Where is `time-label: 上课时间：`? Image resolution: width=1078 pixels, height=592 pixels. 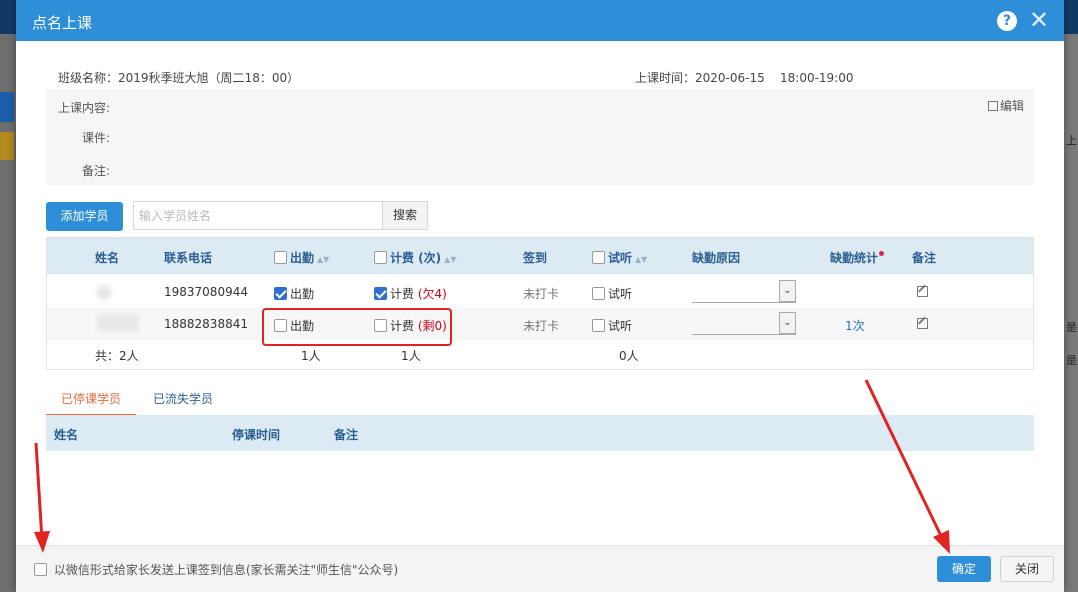 time-label: 上课时间： is located at coordinates (665, 78).